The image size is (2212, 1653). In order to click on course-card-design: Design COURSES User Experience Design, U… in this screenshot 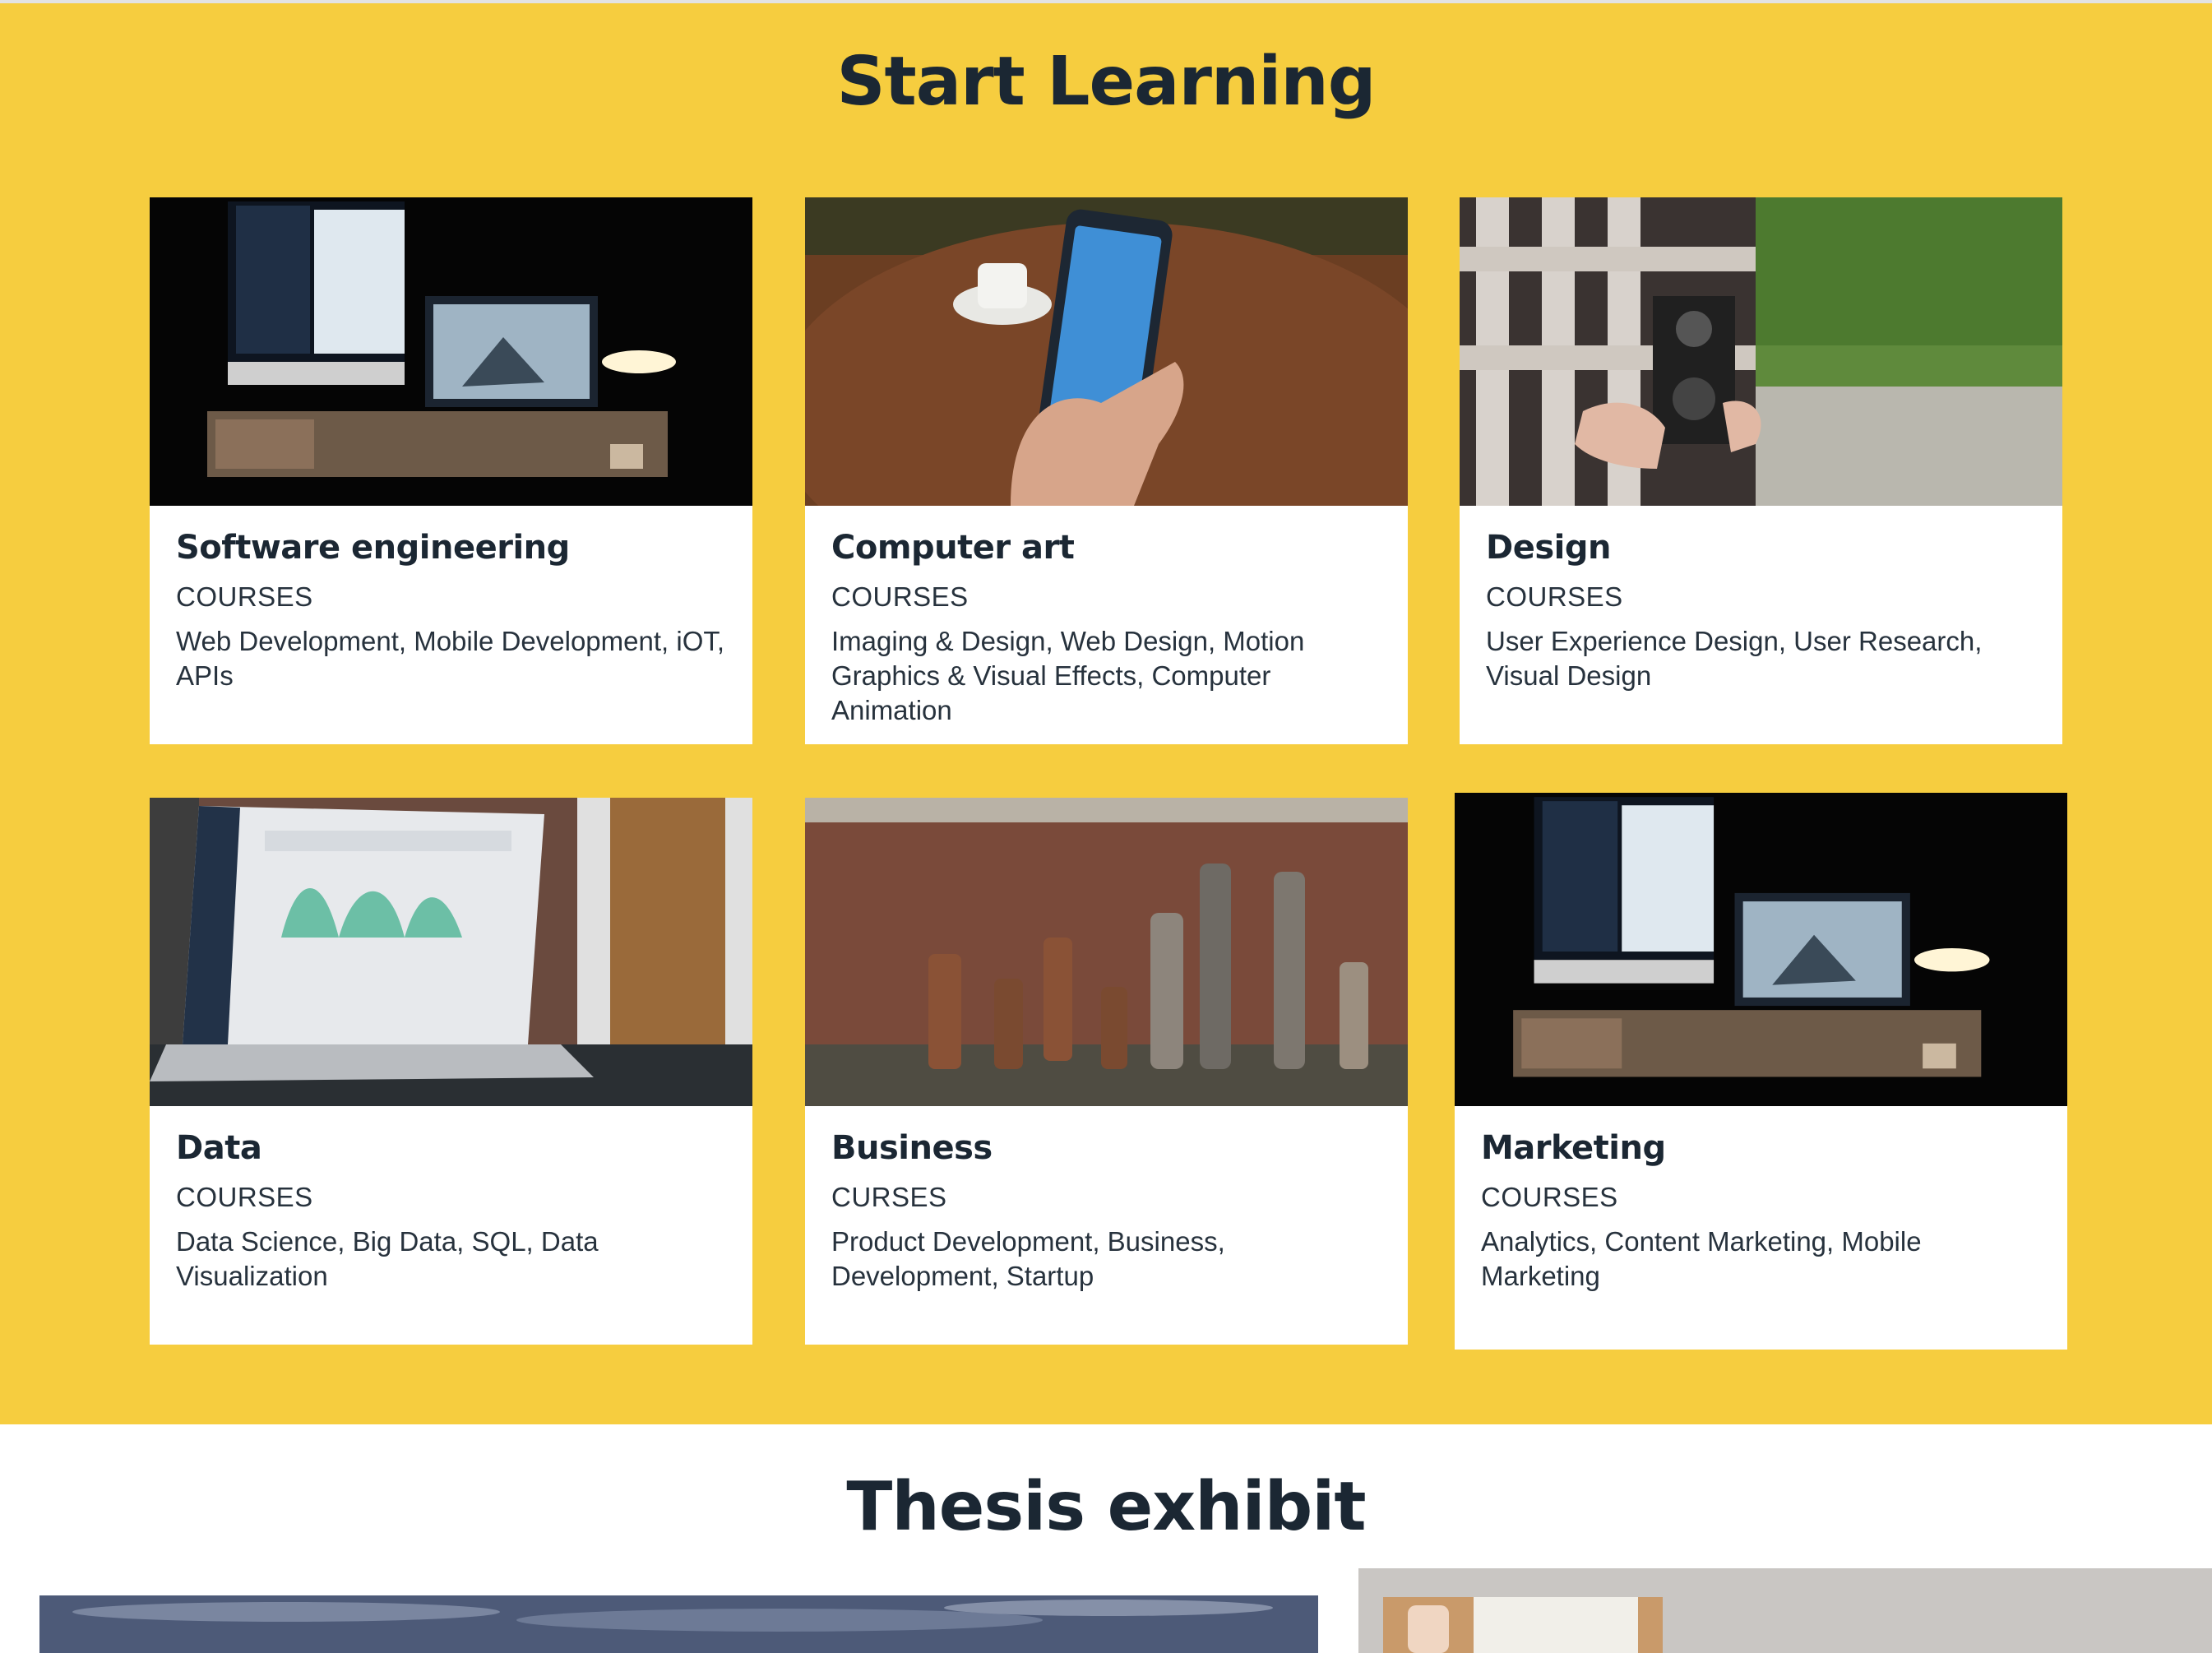, I will do `click(1761, 470)`.